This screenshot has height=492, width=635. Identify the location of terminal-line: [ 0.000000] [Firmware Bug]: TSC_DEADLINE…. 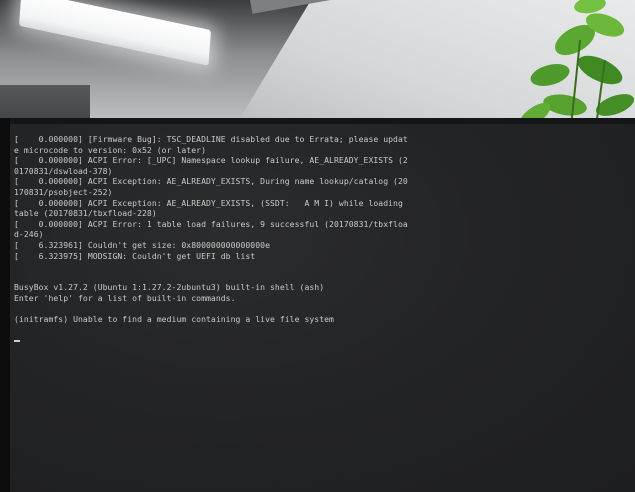
(211, 139).